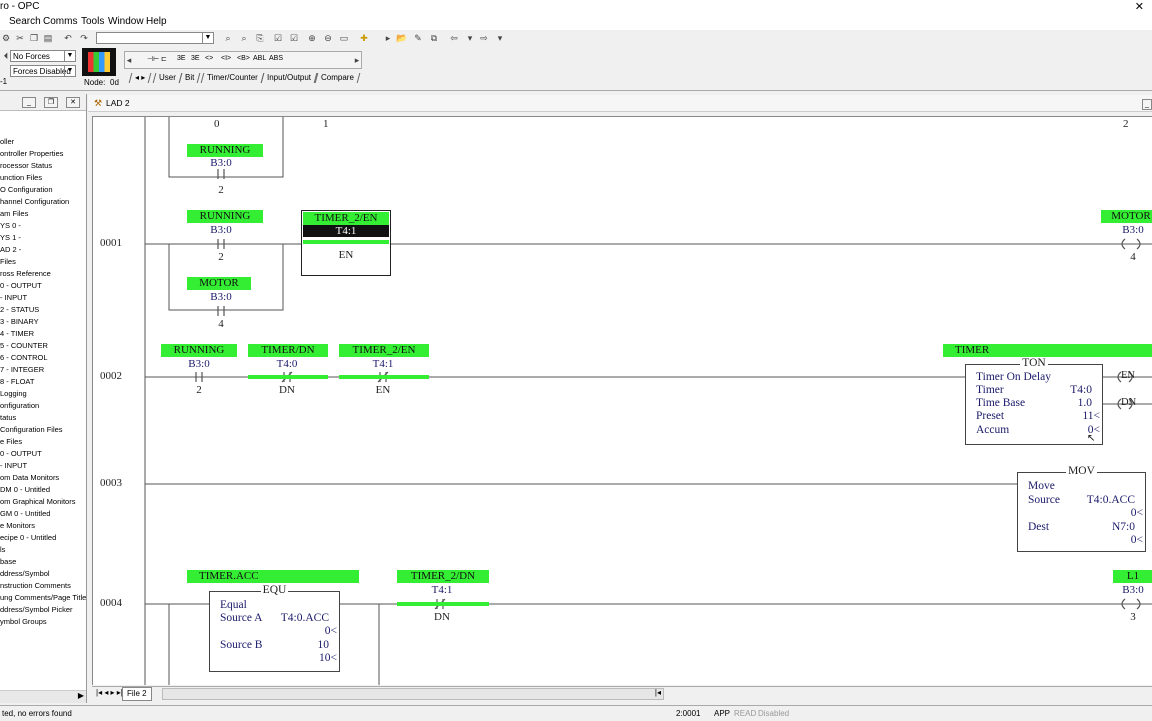  I want to click on zoom-out-icon: ⊖, so click(328, 38).